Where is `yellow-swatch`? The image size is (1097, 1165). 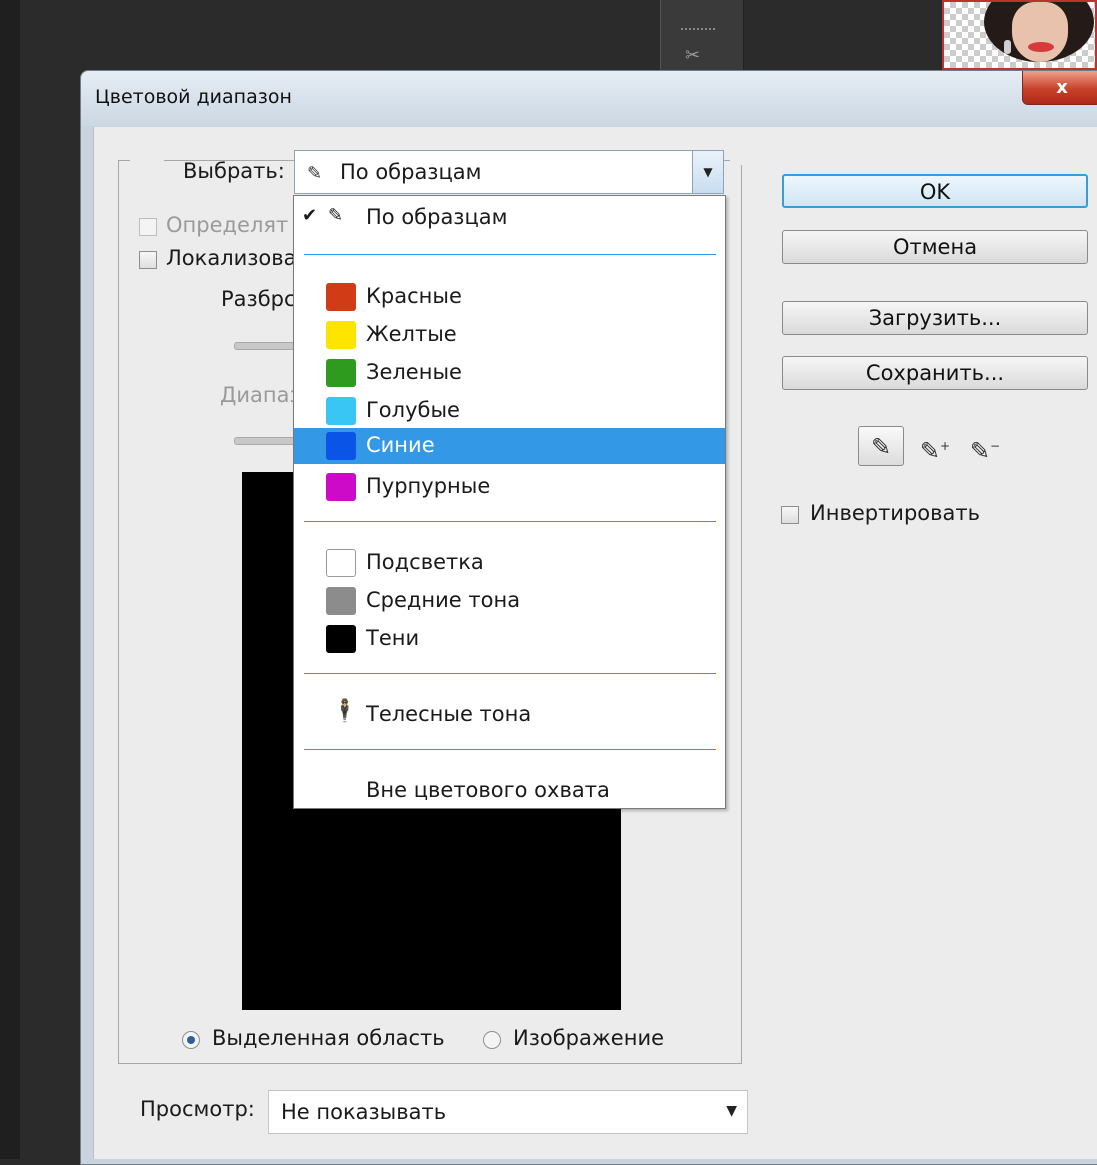
yellow-swatch is located at coordinates (341, 335).